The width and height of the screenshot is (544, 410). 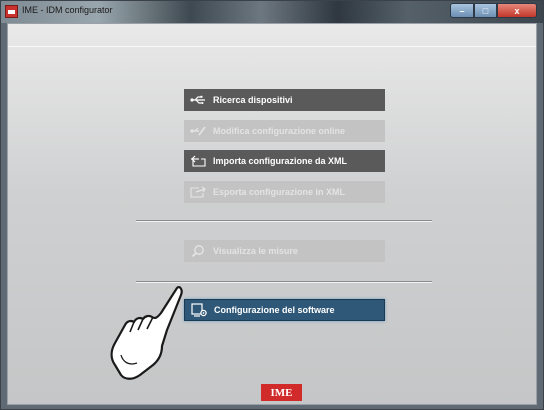 I want to click on visualizza-misure-button: Visualizza le misure, so click(x=284, y=251).